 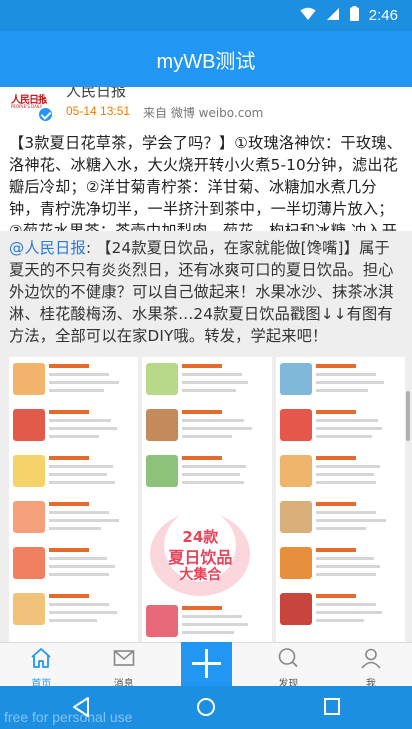 I want to click on app-bar: myWB测试, so click(x=206, y=59).